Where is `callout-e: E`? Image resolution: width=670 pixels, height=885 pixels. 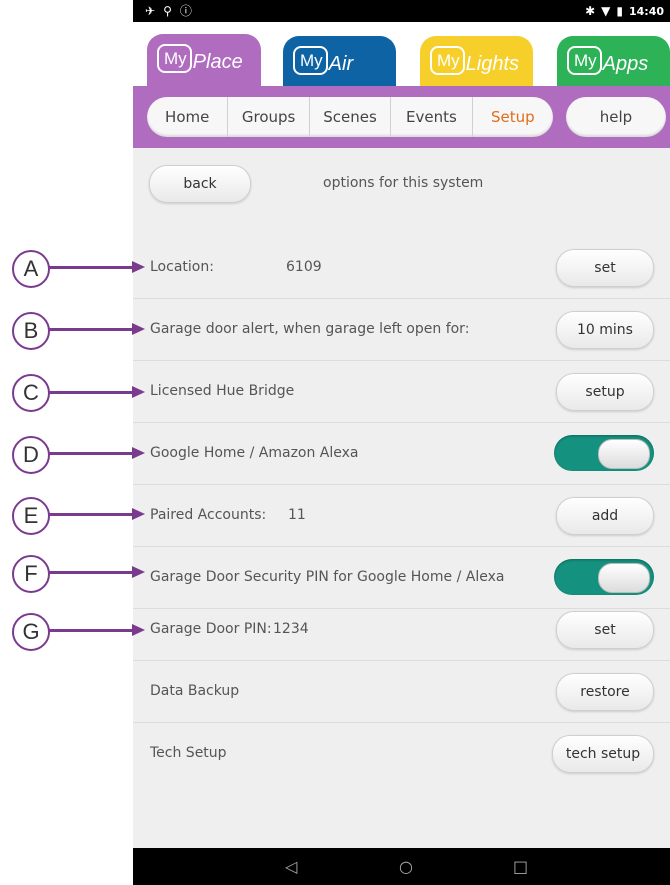 callout-e: E is located at coordinates (31, 516).